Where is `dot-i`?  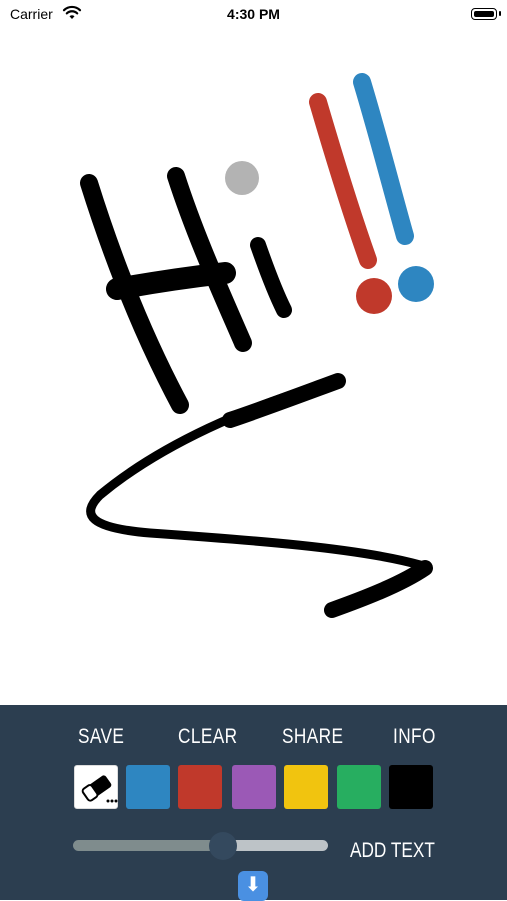
dot-i is located at coordinates (242, 178).